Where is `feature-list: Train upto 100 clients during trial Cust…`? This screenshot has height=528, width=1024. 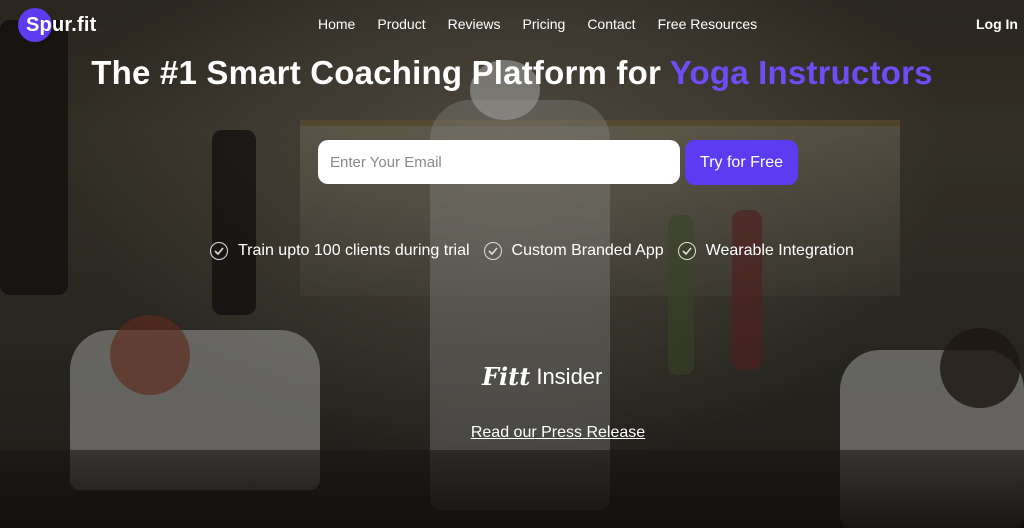
feature-list: Train upto 100 clients during trial Cust… is located at coordinates (532, 251).